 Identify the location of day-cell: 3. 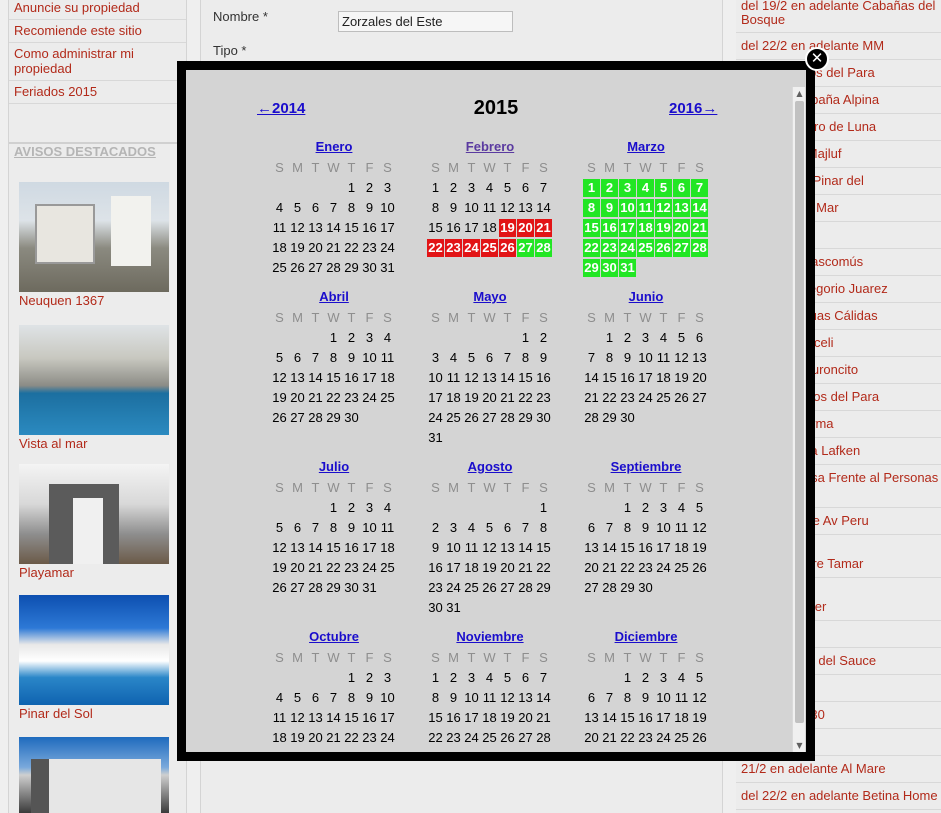
(471, 188).